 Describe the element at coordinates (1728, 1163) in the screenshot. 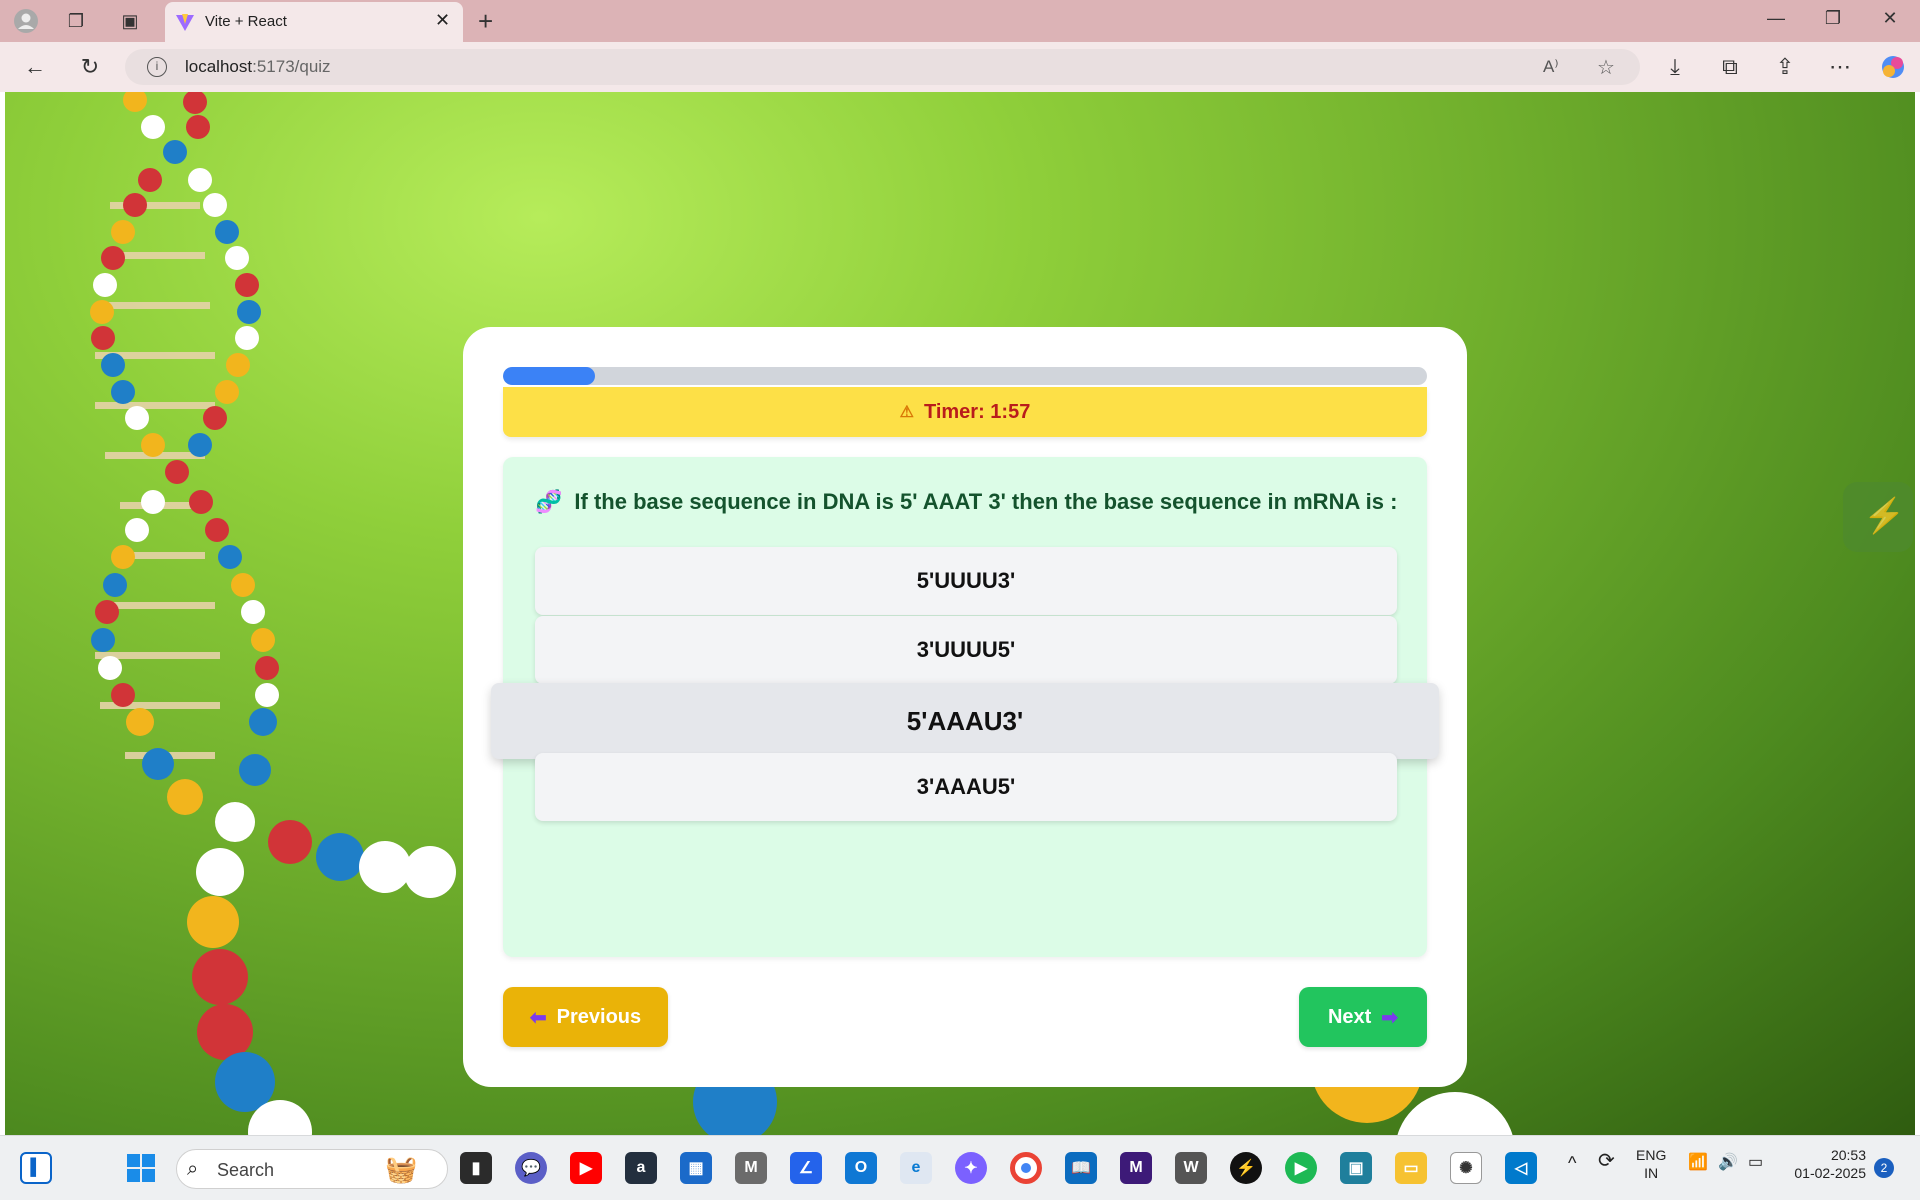

I see `volume-icon: 🔊` at that location.